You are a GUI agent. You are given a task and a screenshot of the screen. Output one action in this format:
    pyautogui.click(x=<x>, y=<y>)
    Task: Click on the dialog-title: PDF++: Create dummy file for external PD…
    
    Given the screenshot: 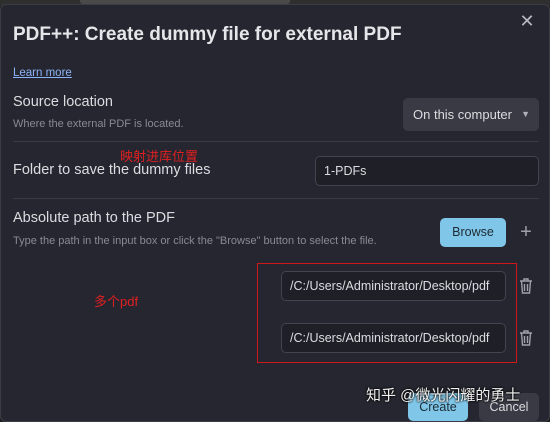 What is the action you would take?
    pyautogui.click(x=207, y=34)
    